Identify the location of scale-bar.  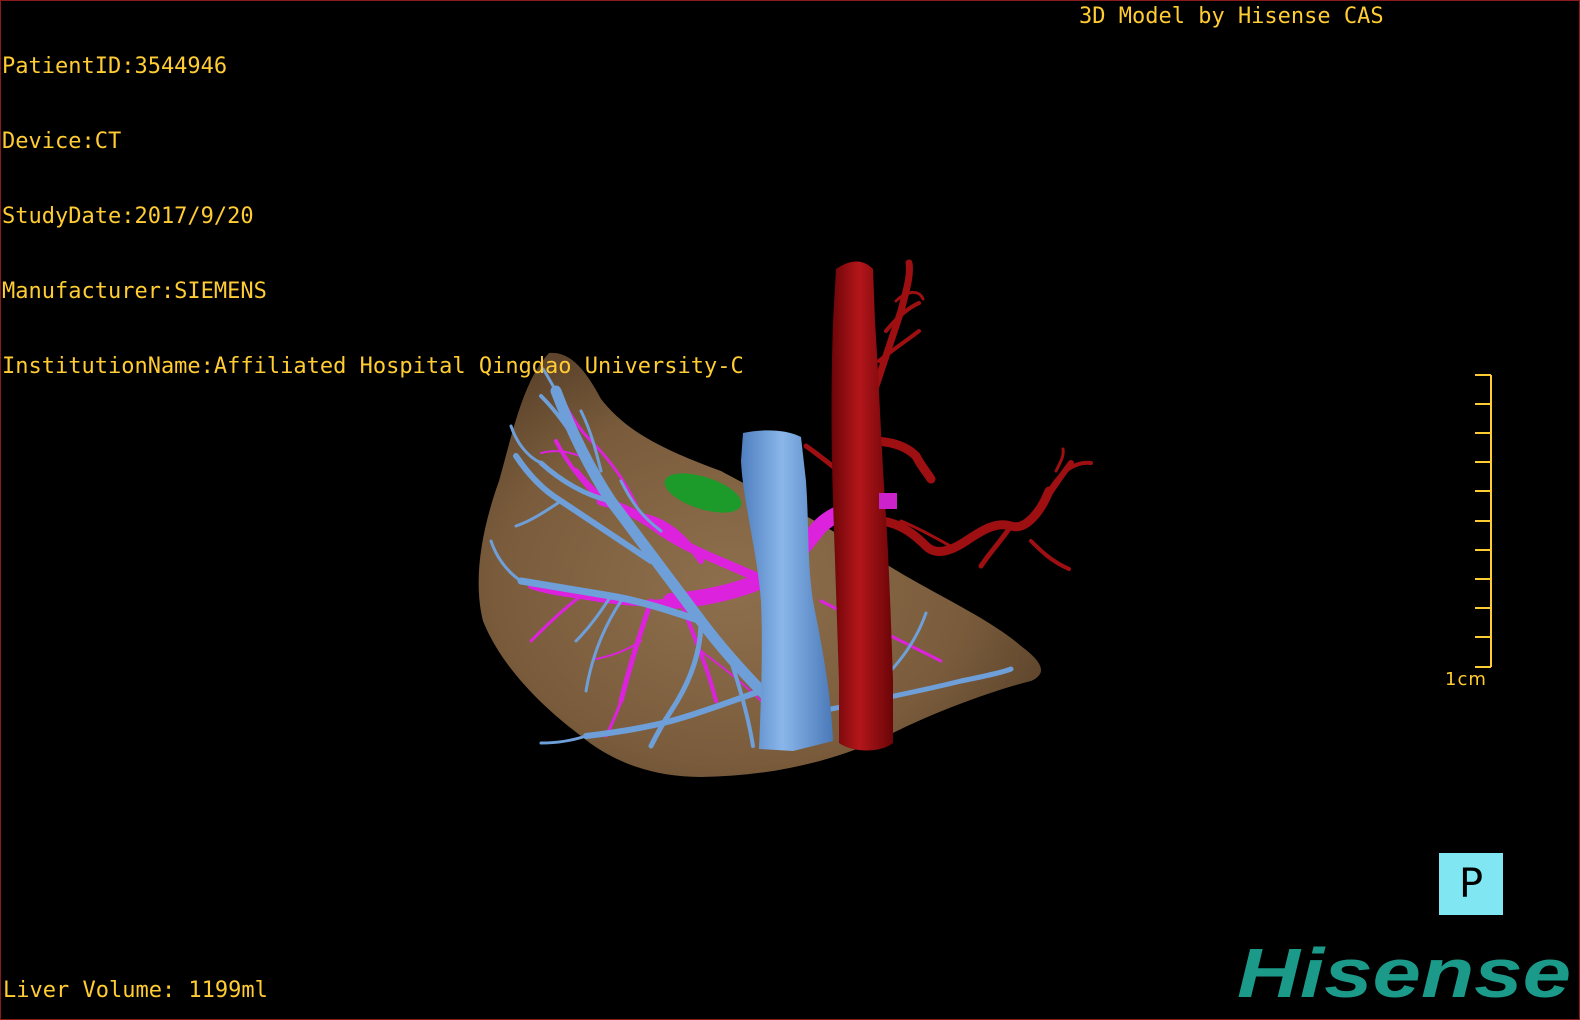
(1483, 521).